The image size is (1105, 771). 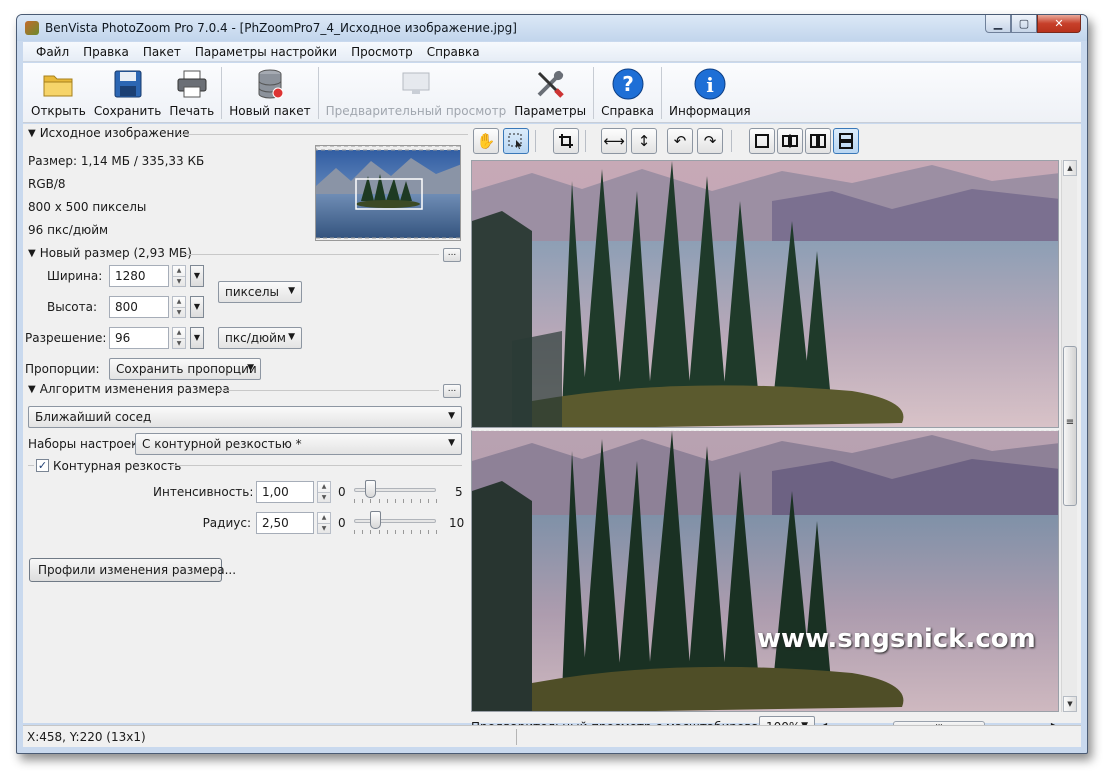 I want to click on selection-icon, so click(x=515, y=141).